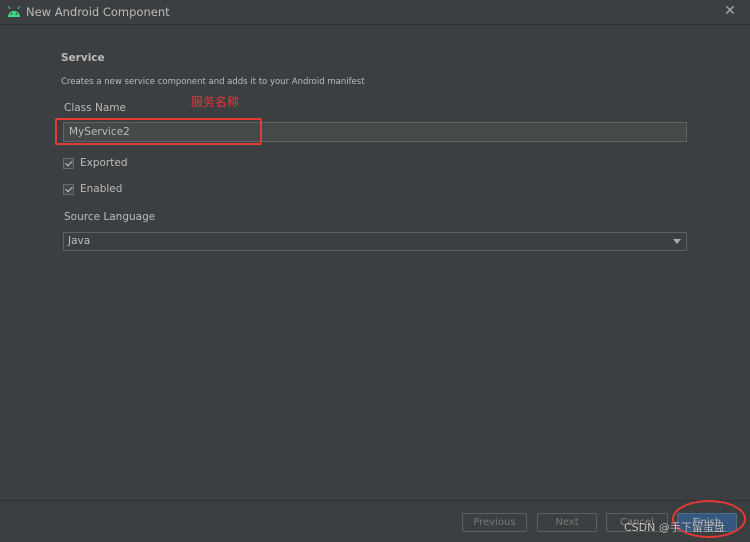 This screenshot has width=750, height=542. I want to click on enabled-label: Enabled, so click(101, 189).